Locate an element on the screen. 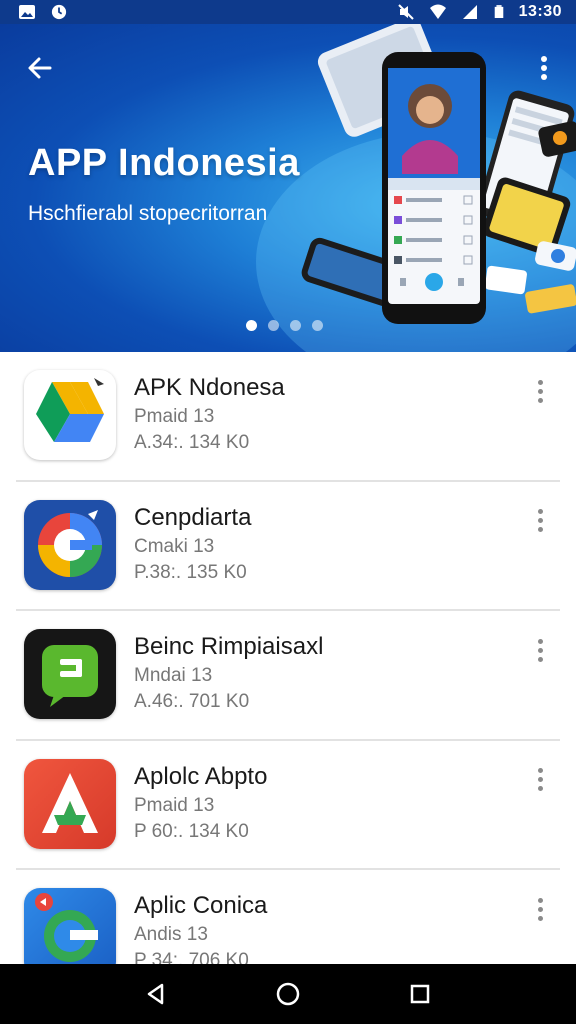 The image size is (576, 1024). home-circle-icon is located at coordinates (288, 994).